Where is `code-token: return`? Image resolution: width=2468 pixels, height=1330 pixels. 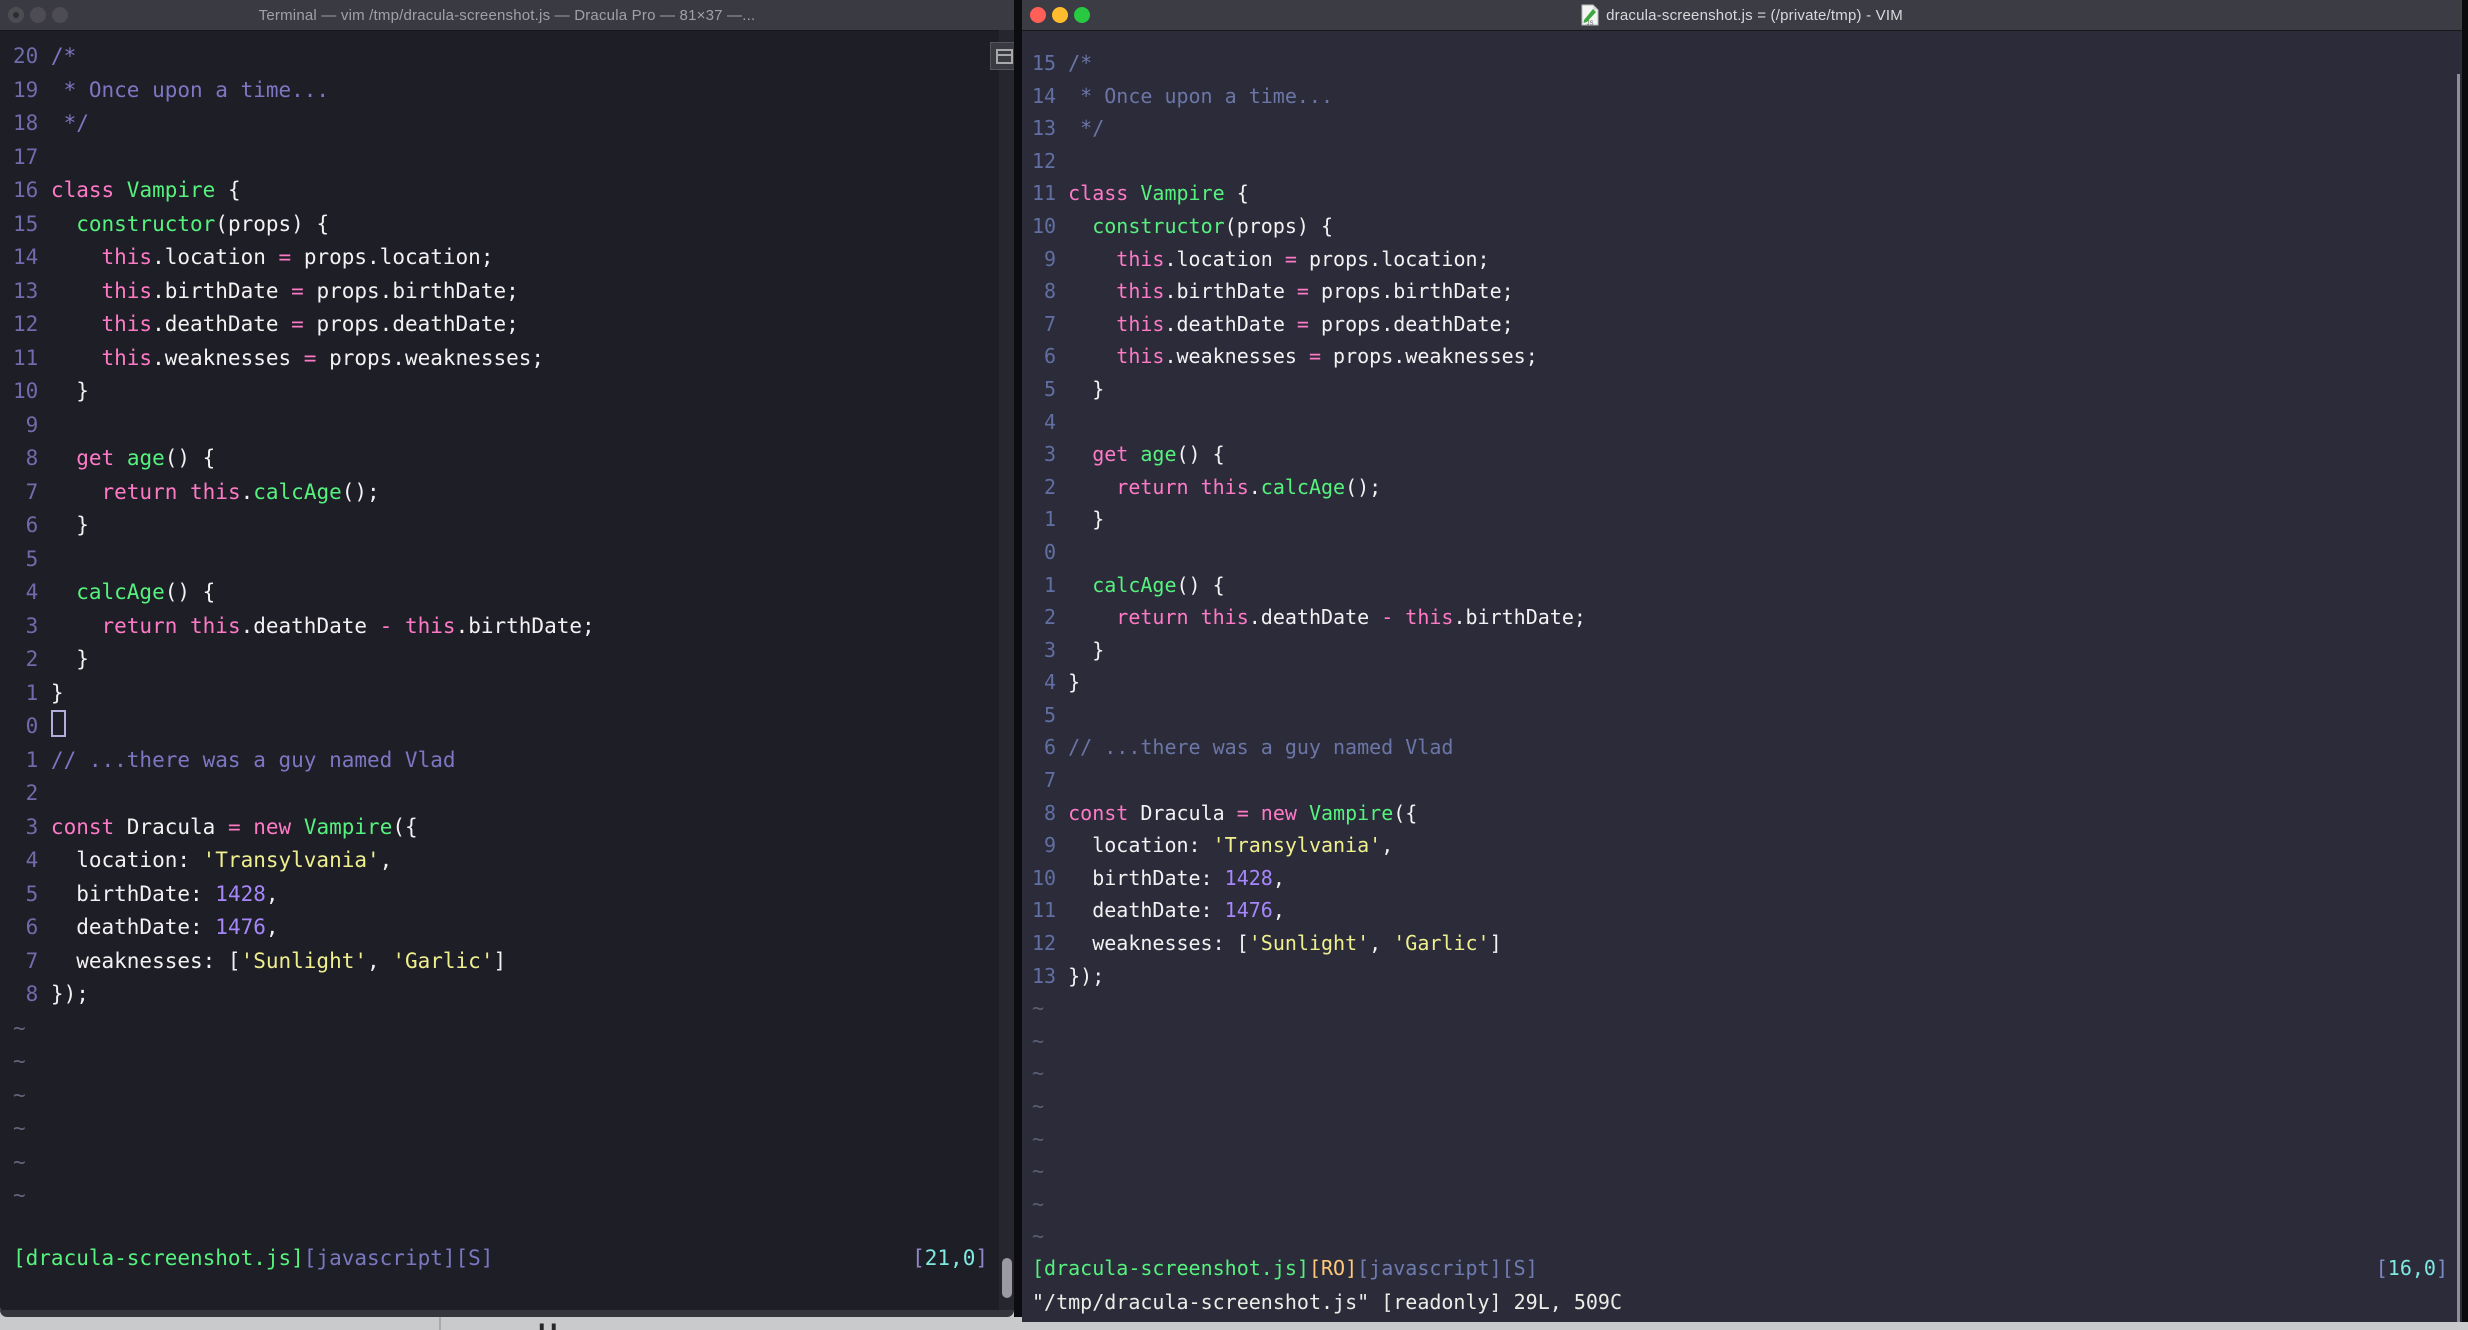
code-token: return is located at coordinates (139, 491).